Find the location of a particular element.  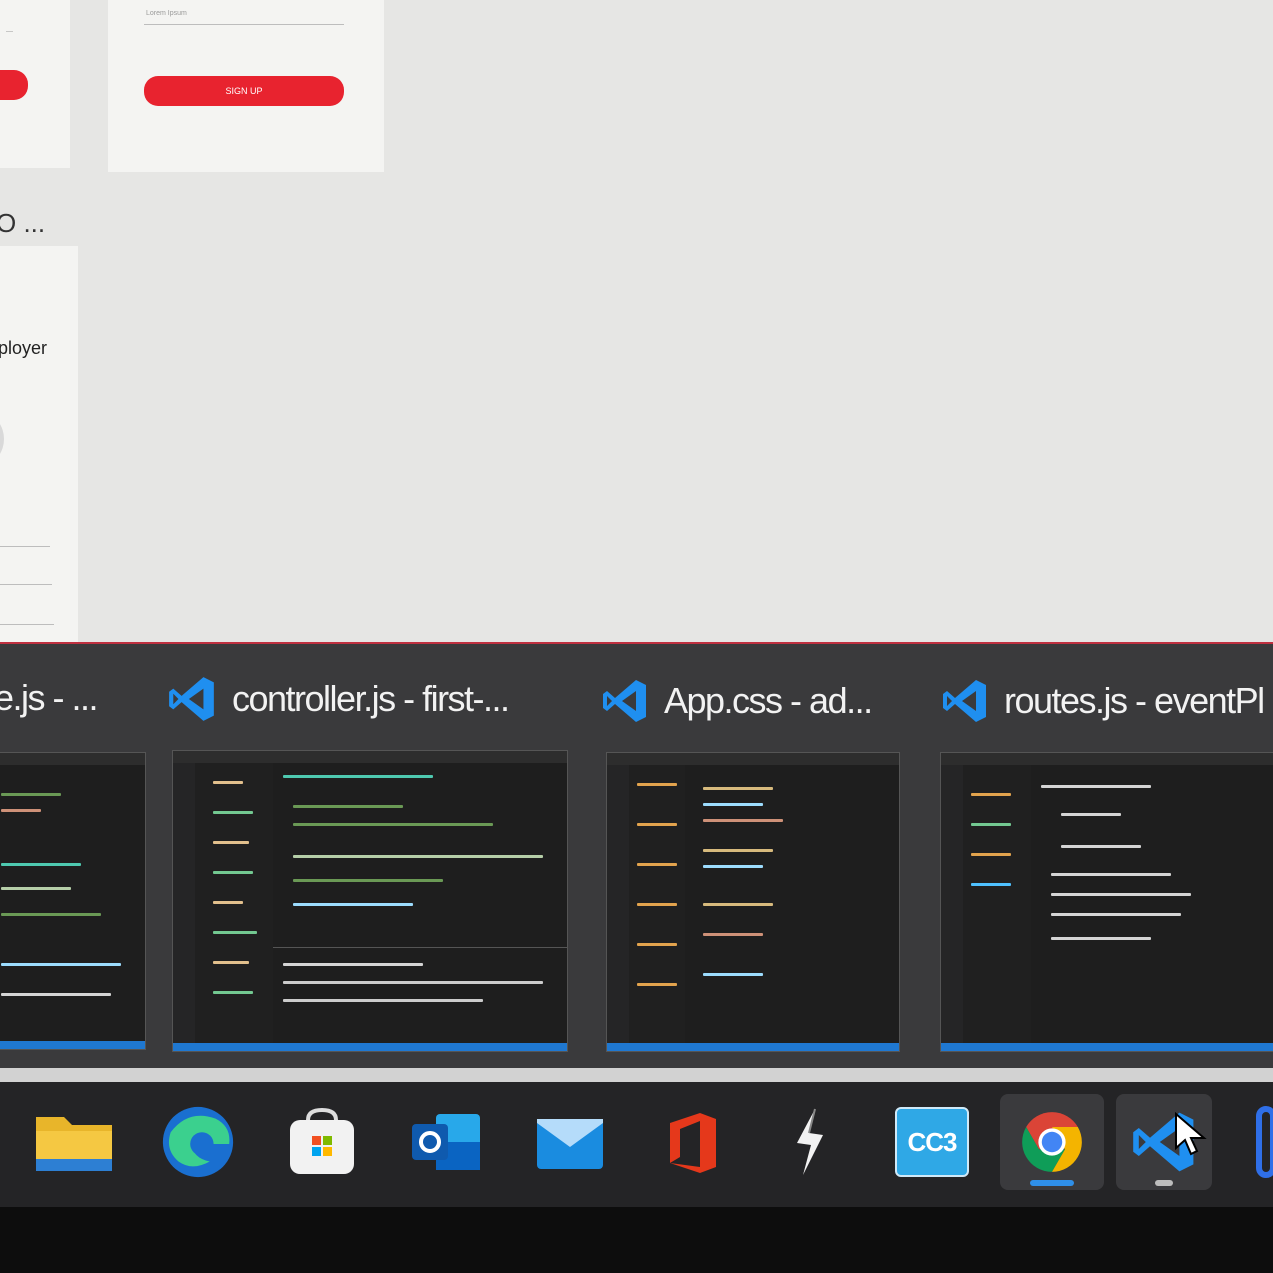

office-icon is located at coordinates (693, 1143).